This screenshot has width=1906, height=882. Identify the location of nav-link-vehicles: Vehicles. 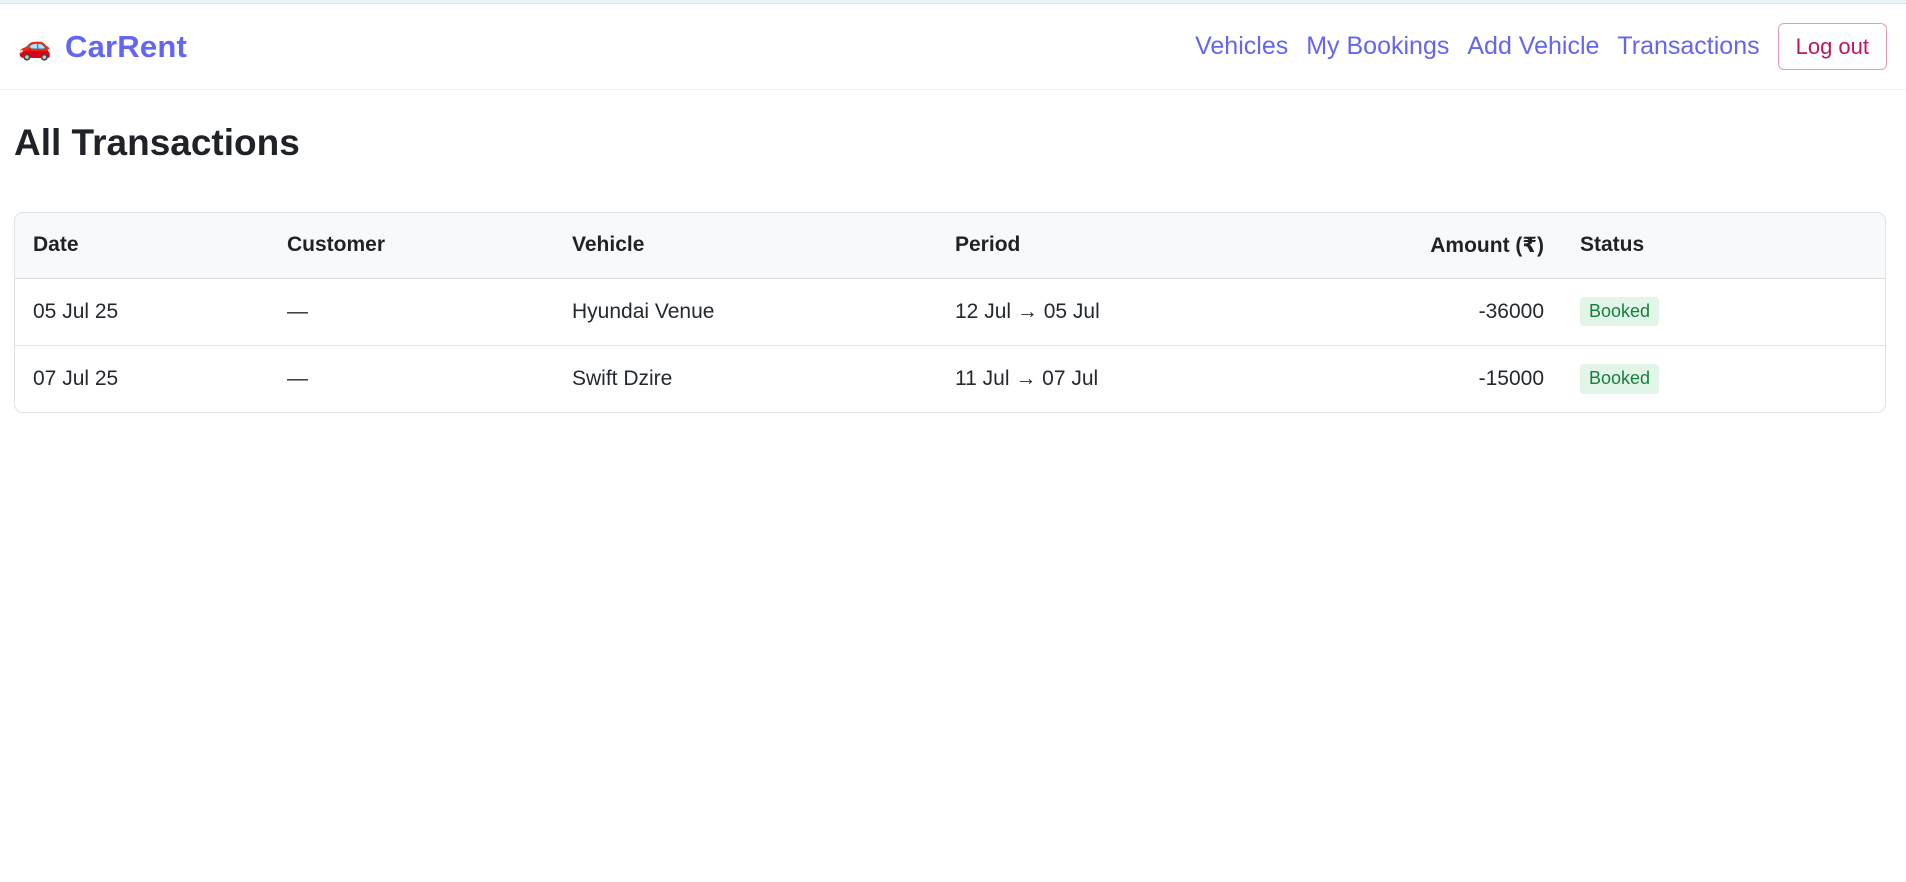
(1241, 46).